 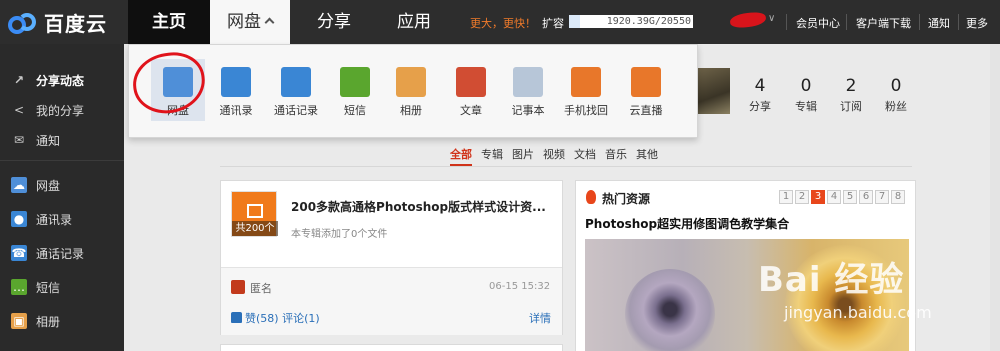 I want to click on document-icon, so click(x=255, y=211).